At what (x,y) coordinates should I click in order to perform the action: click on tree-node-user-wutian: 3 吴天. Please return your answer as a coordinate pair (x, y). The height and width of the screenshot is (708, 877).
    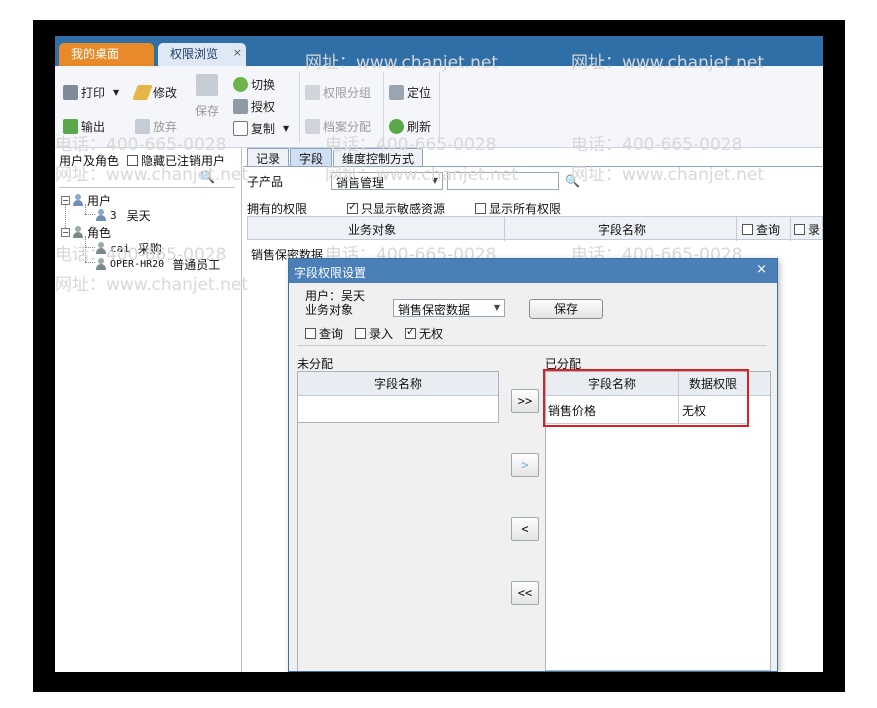
    Looking at the image, I should click on (123, 215).